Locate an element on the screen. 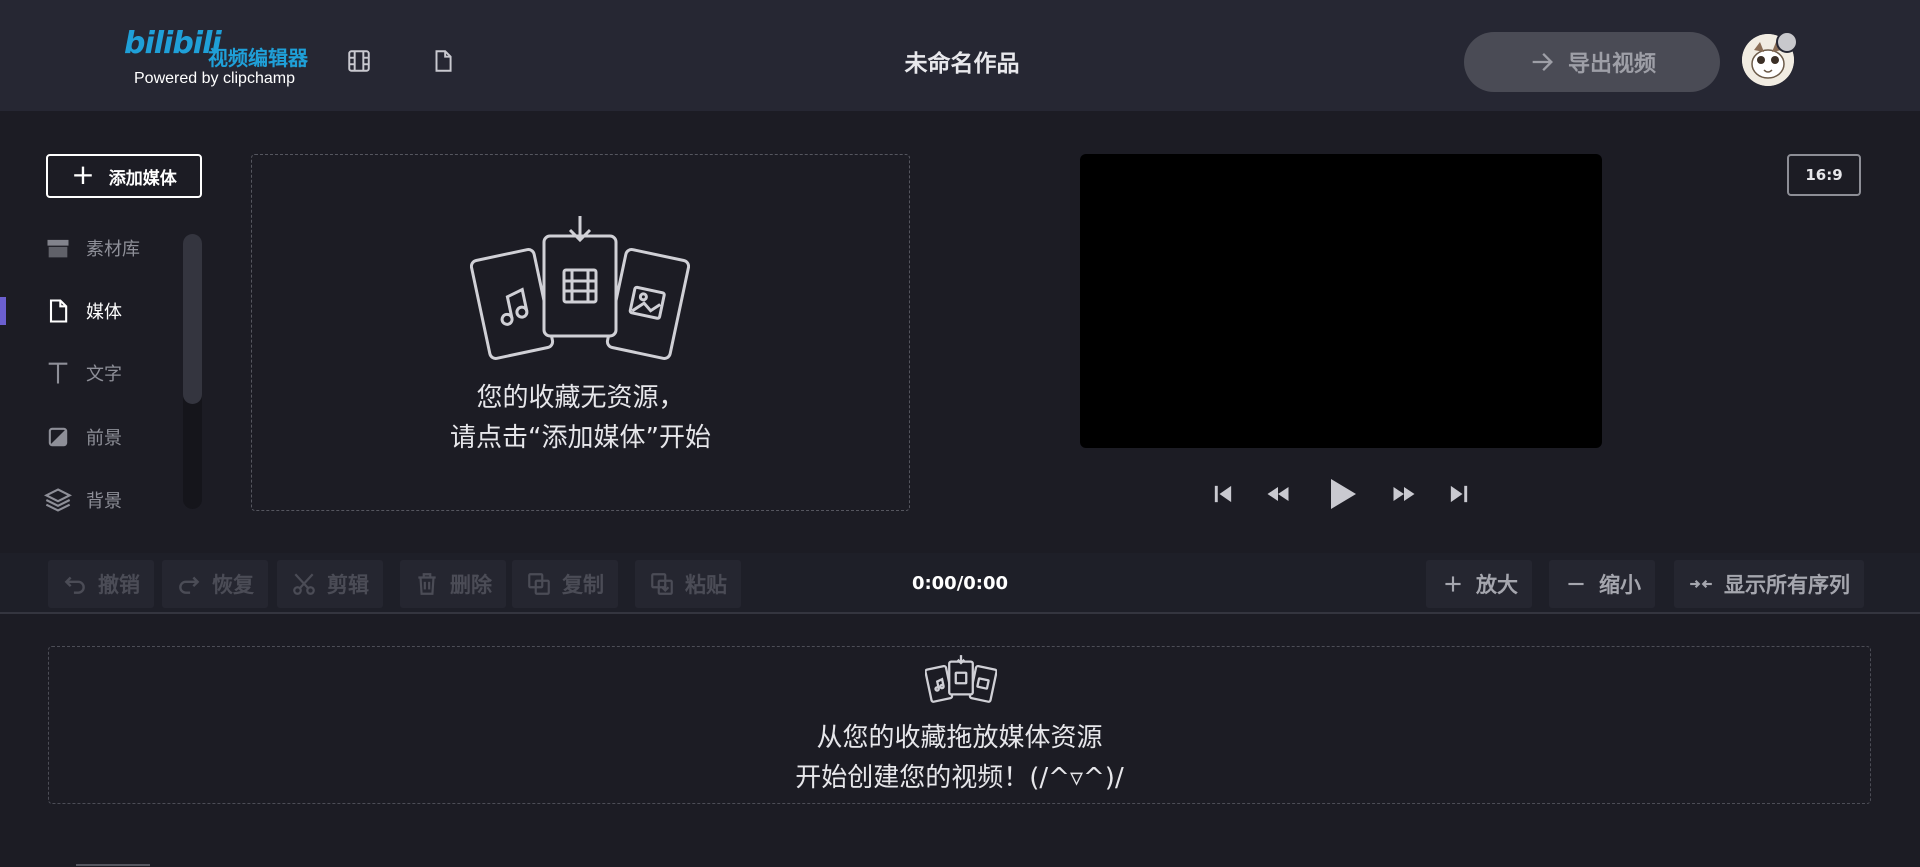 This screenshot has height=867, width=1920. bilibili-logo: bilibili 视频编辑器 Powered by clipchamp is located at coordinates (224, 57).